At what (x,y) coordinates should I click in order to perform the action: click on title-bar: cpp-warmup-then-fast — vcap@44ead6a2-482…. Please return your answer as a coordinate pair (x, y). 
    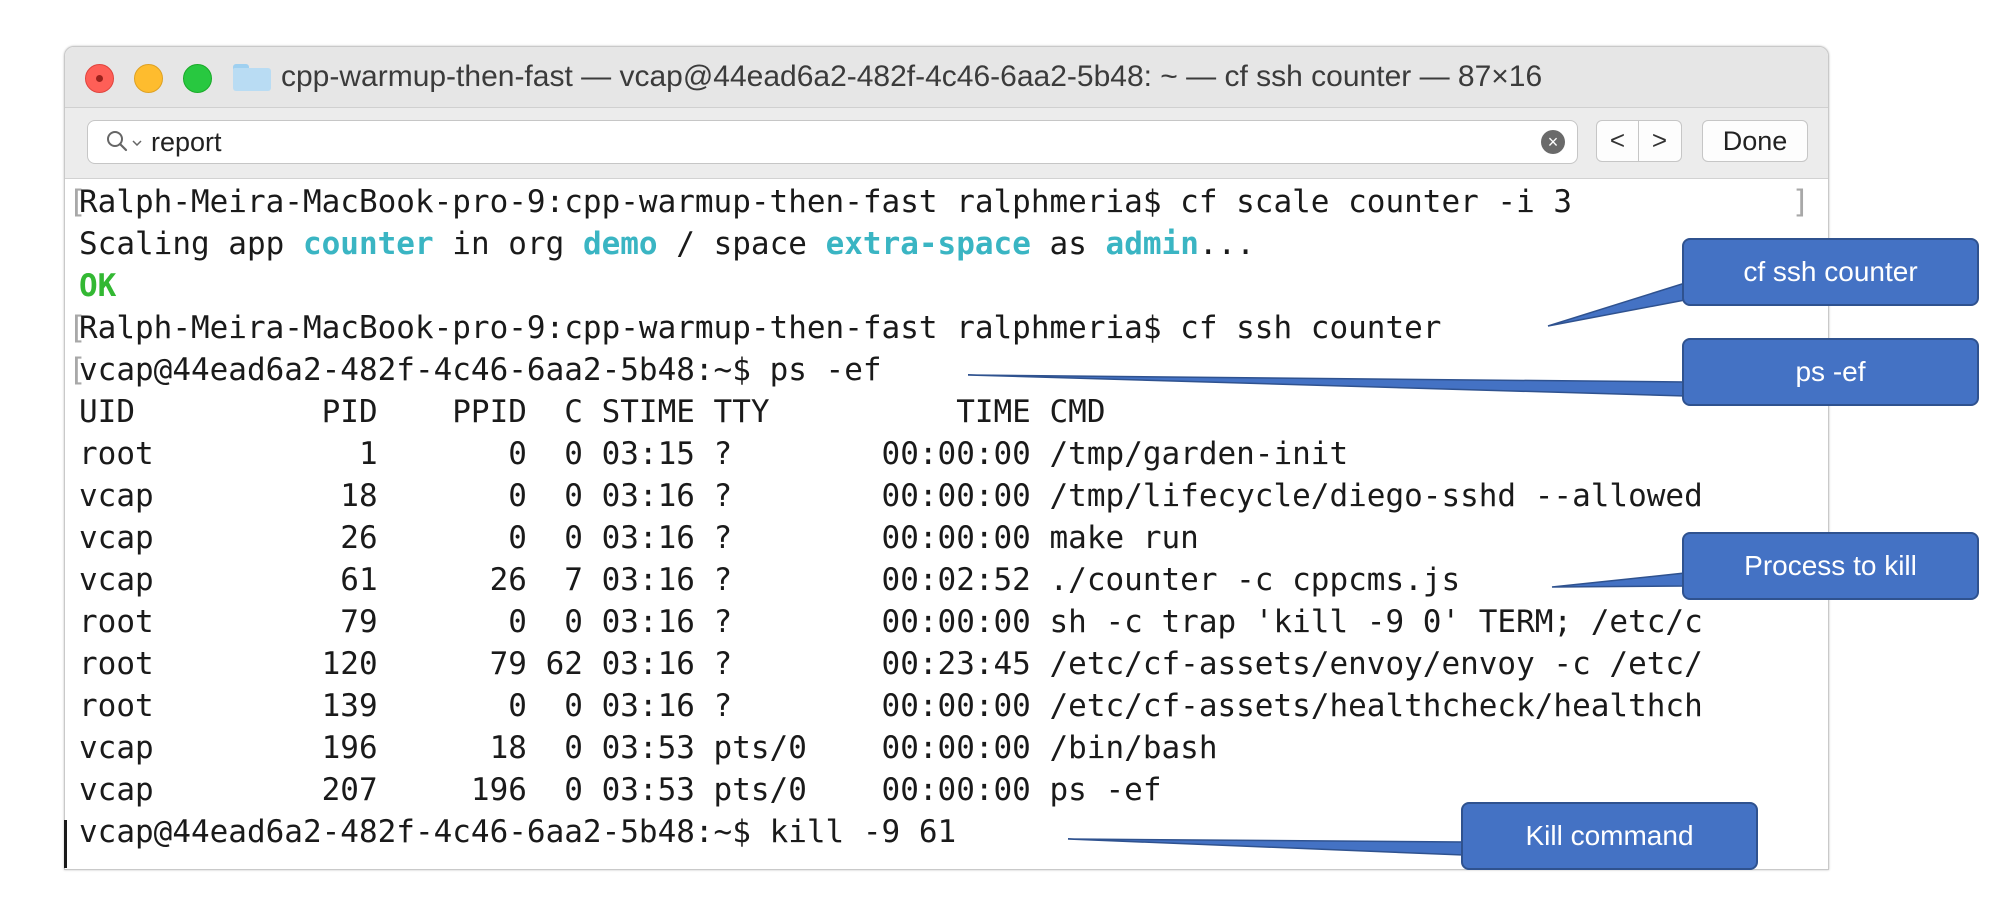
    Looking at the image, I should click on (946, 77).